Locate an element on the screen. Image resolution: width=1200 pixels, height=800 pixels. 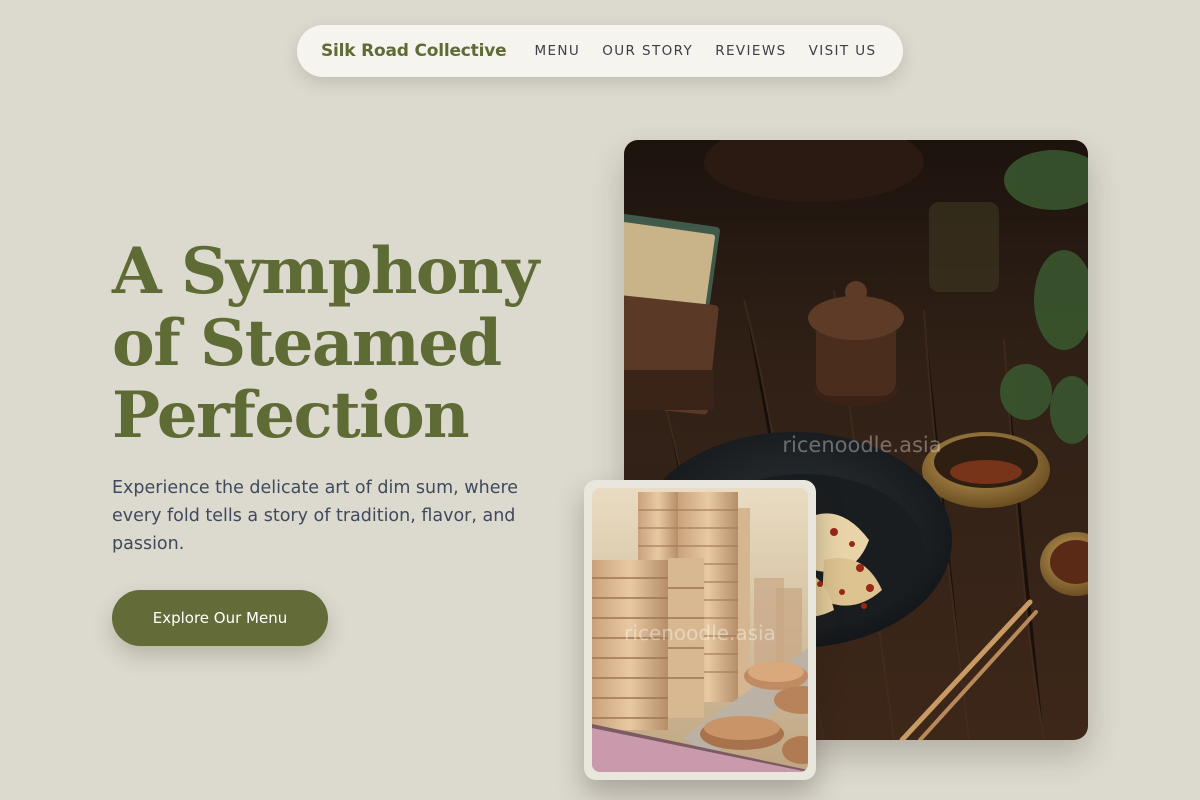
hero-title: A Symphony of Steamed Perfection is located at coordinates (352, 344).